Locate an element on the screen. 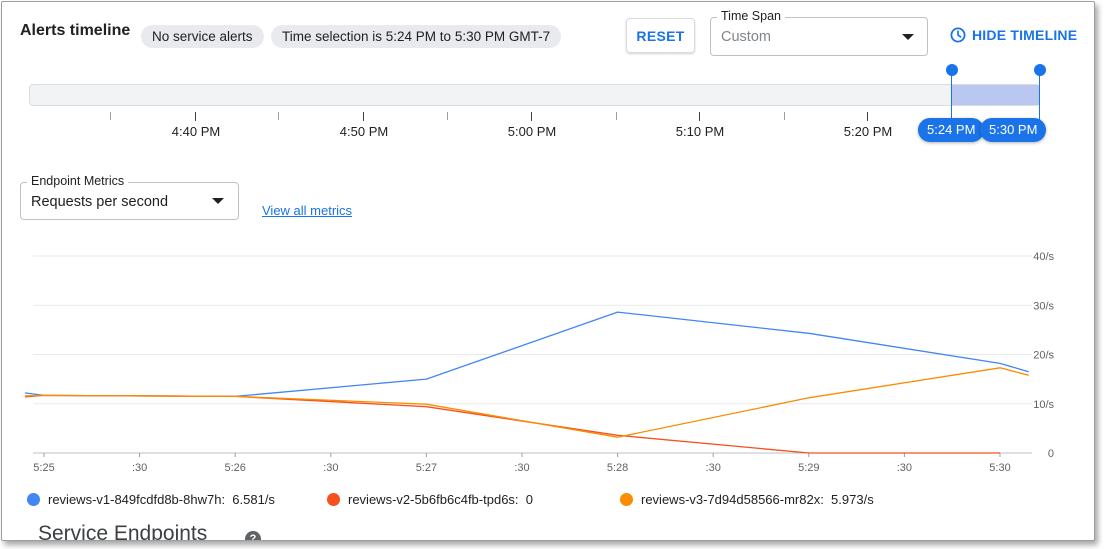 Image resolution: width=1106 pixels, height=549 pixels. legend-item-reviews-v3: reviews-v3-7d94d58566-mr82x: 5.973/s is located at coordinates (747, 499).